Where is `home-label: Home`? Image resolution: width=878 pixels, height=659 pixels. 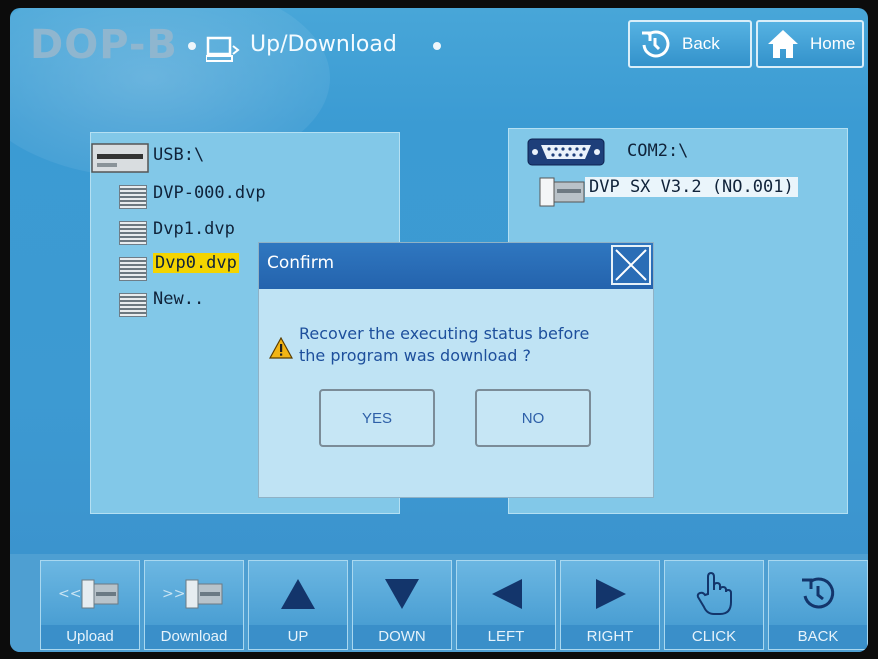 home-label: Home is located at coordinates (833, 43).